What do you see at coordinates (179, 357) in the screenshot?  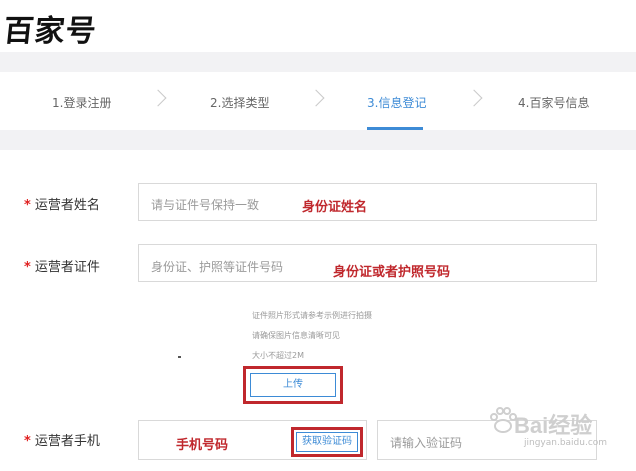 I see `photo-placeholder-dot` at bounding box center [179, 357].